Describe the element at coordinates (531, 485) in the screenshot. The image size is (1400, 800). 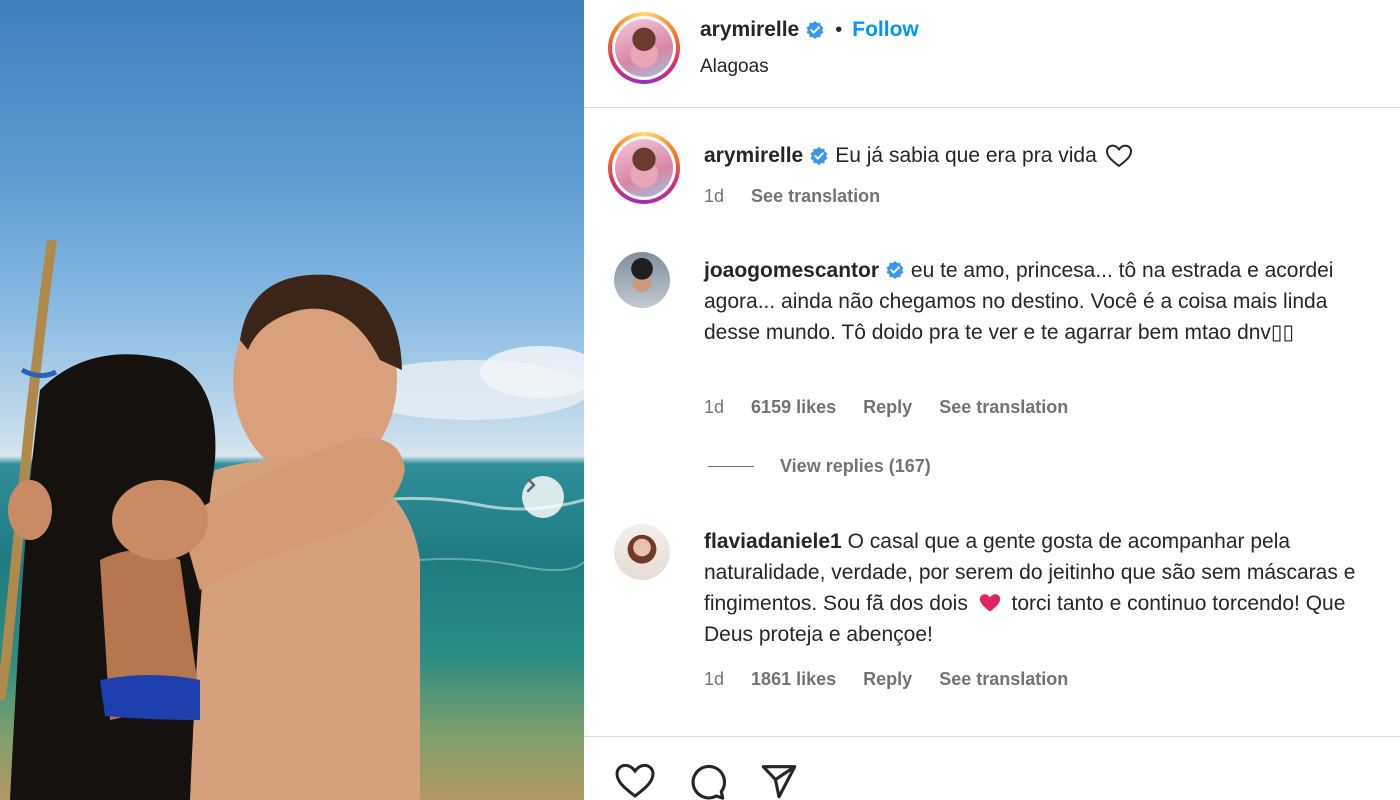
I see `chevron-right-icon` at that location.